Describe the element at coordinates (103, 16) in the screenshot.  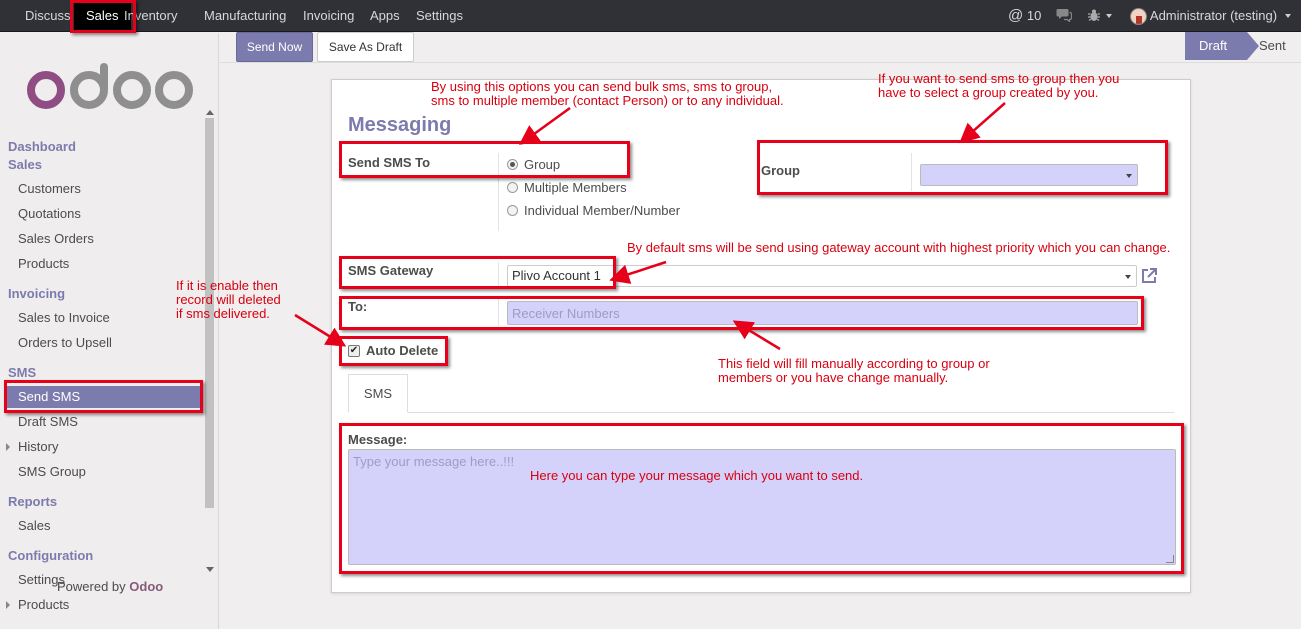
I see `highlight-sales-menu` at that location.